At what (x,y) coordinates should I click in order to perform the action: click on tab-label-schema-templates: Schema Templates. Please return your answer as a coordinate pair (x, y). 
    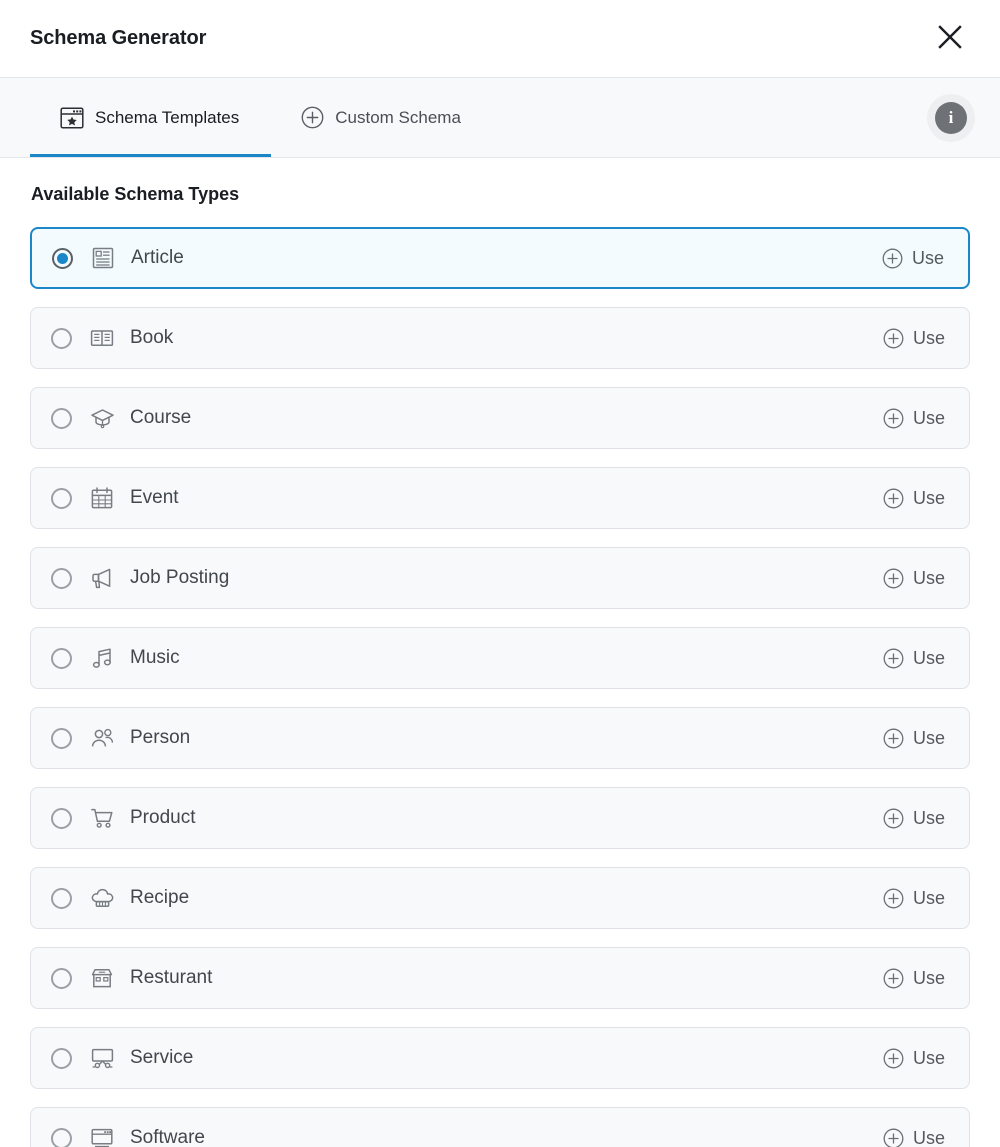
    Looking at the image, I should click on (167, 117).